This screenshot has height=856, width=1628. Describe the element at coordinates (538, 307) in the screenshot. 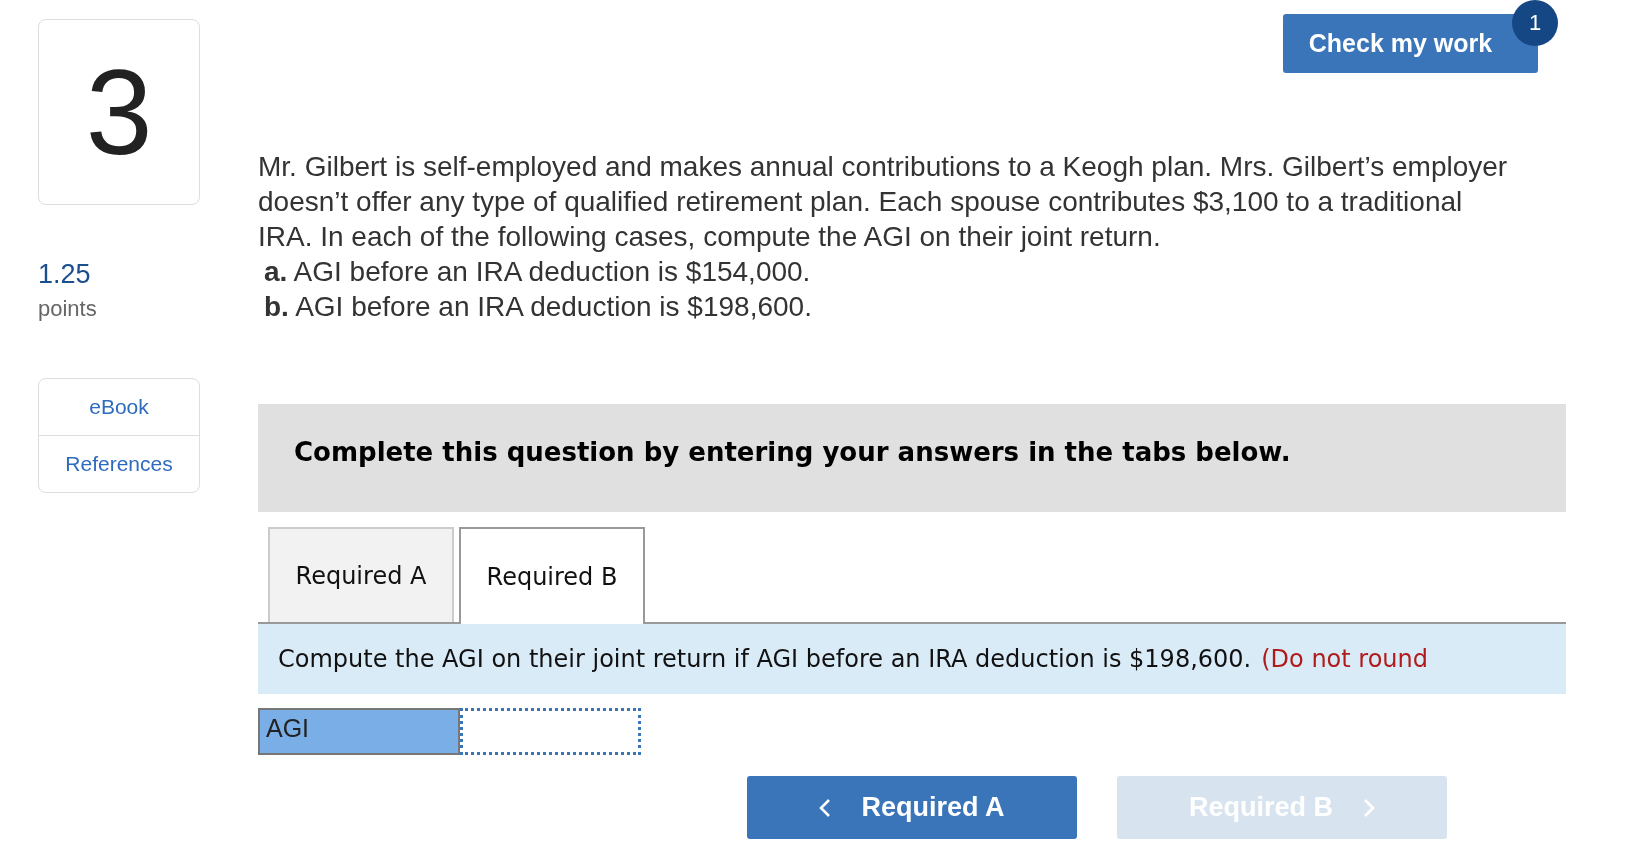

I see `question-part: b. AGI before an IRA deduction is $198,600.` at that location.